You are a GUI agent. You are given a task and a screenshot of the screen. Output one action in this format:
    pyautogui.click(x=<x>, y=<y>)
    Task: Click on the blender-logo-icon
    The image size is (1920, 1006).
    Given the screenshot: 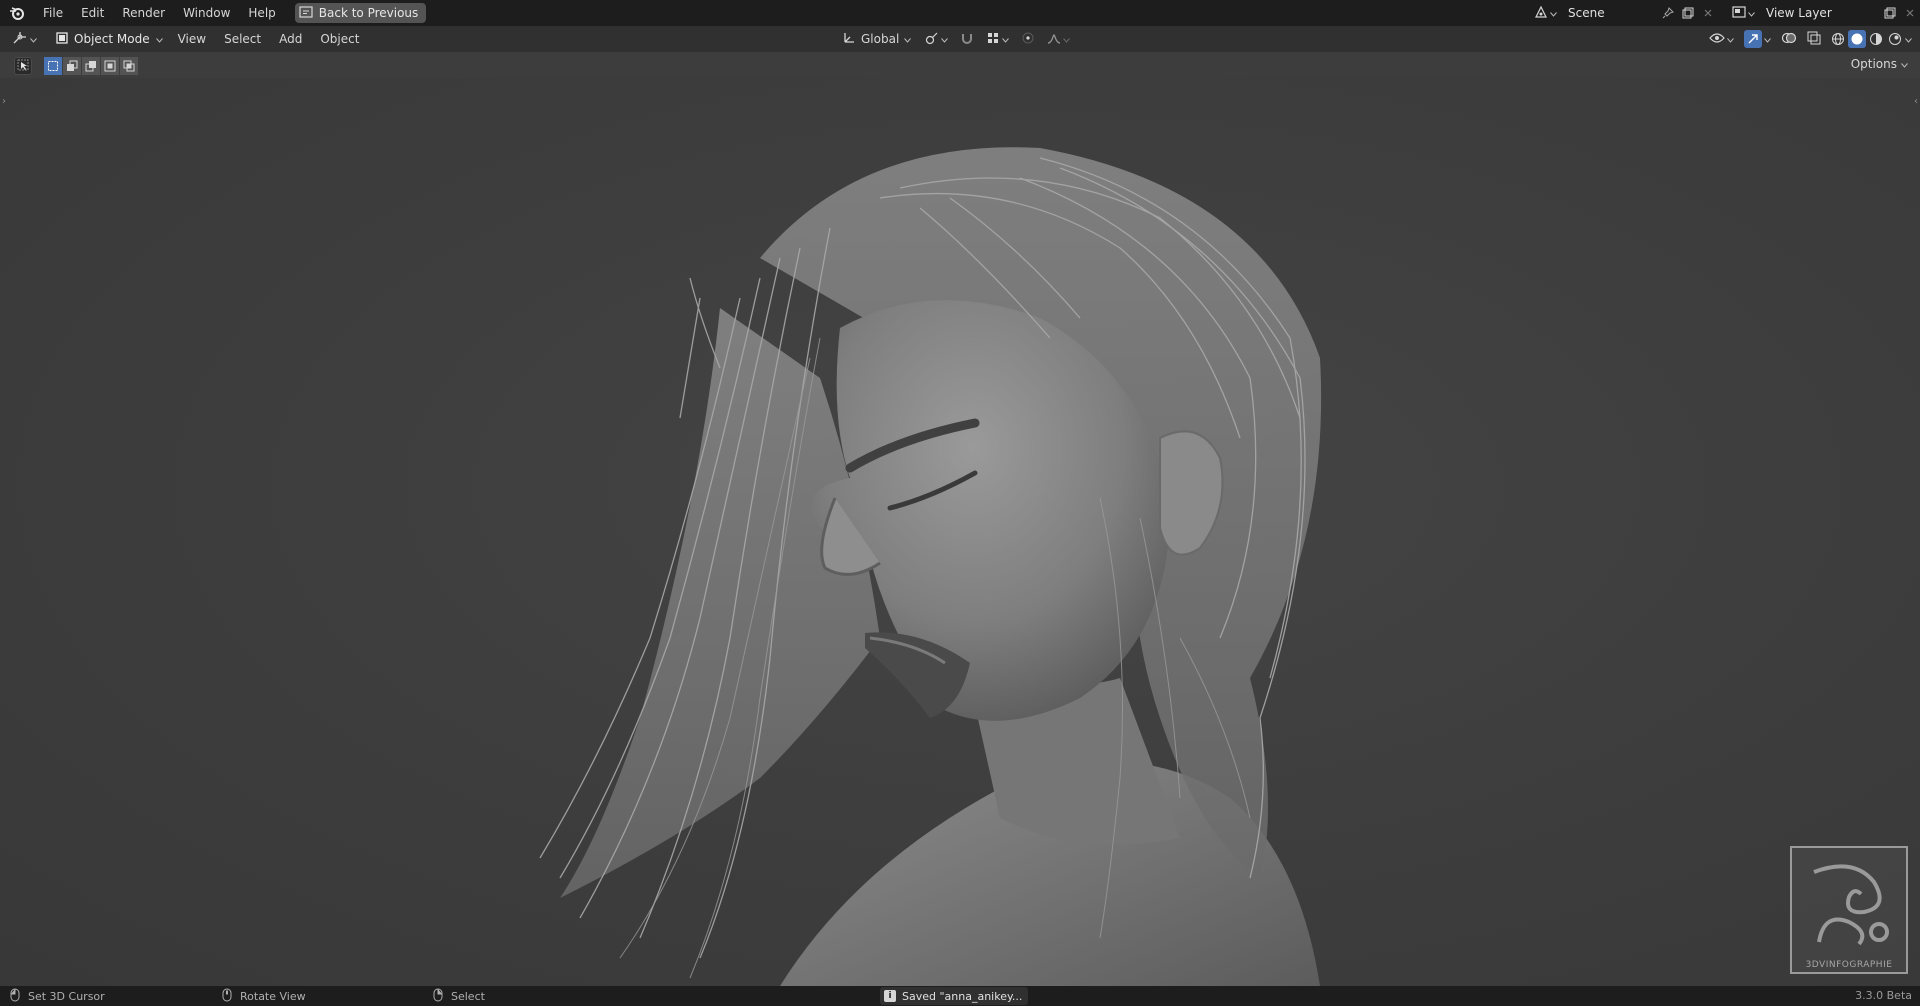 What is the action you would take?
    pyautogui.click(x=17, y=13)
    